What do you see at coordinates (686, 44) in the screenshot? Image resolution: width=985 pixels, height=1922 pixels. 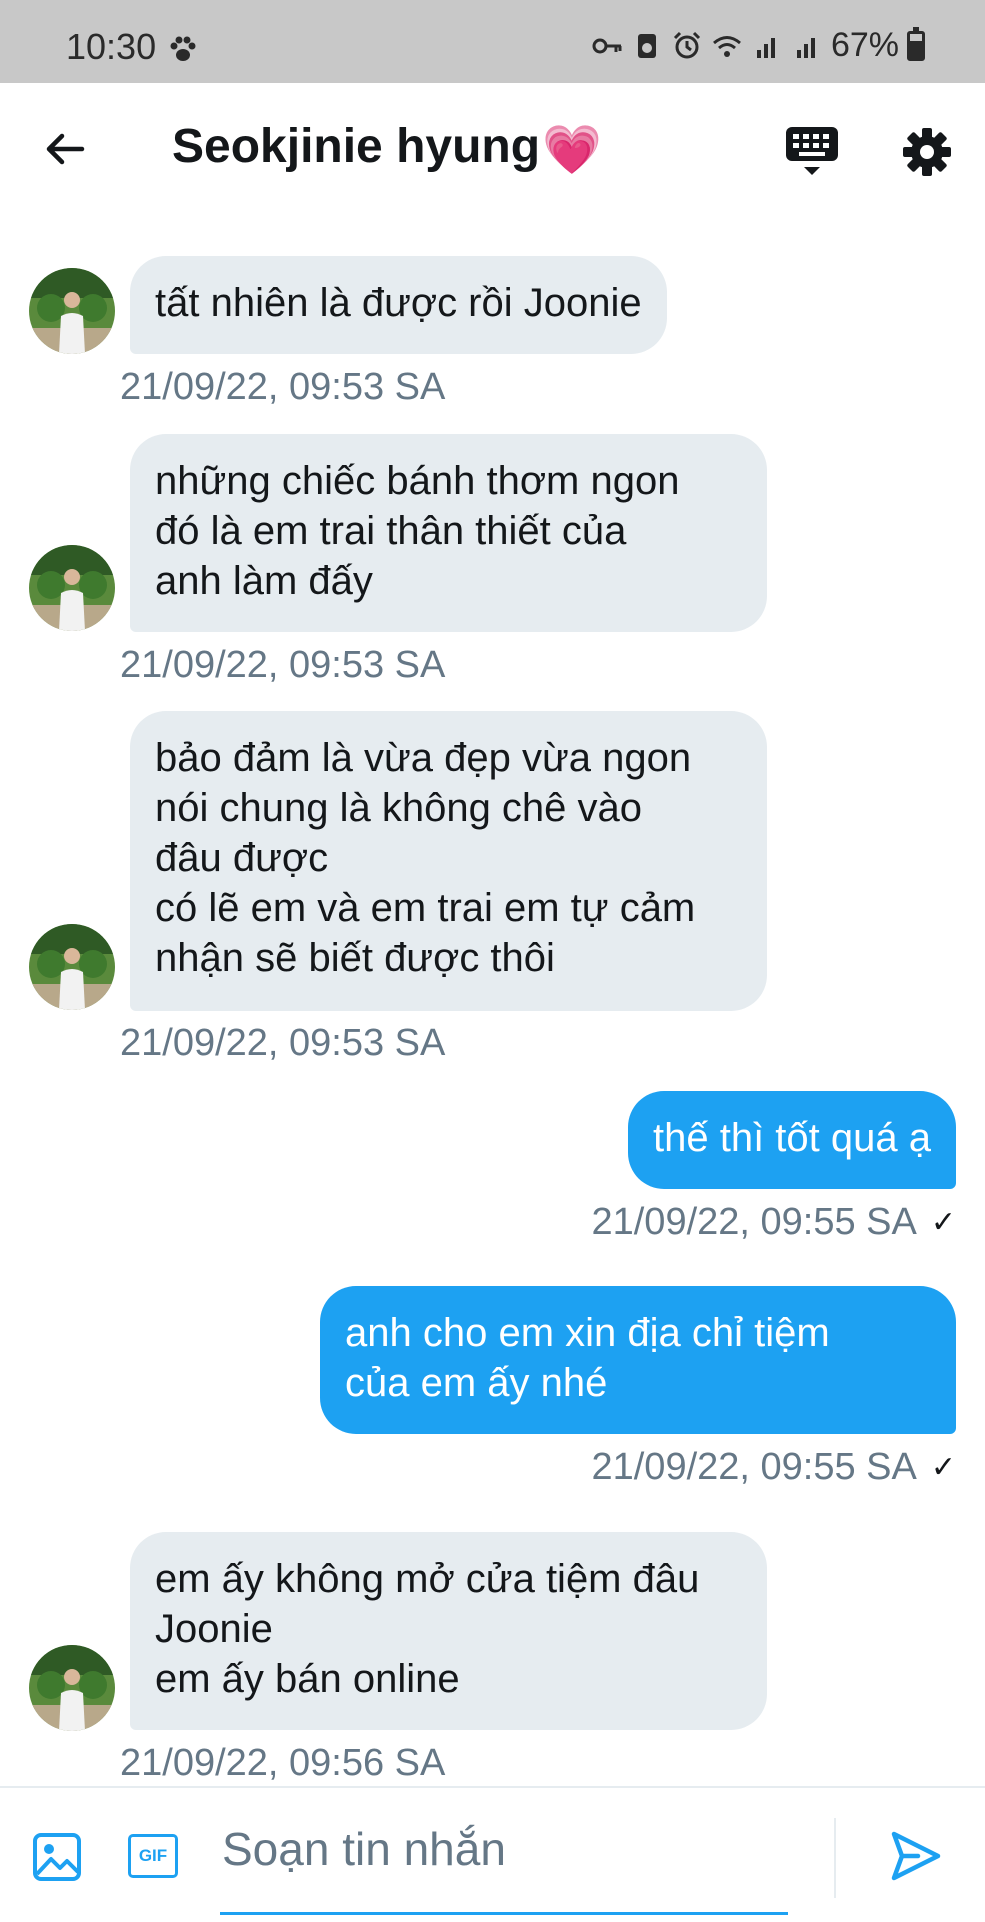 I see `alarm-icon` at bounding box center [686, 44].